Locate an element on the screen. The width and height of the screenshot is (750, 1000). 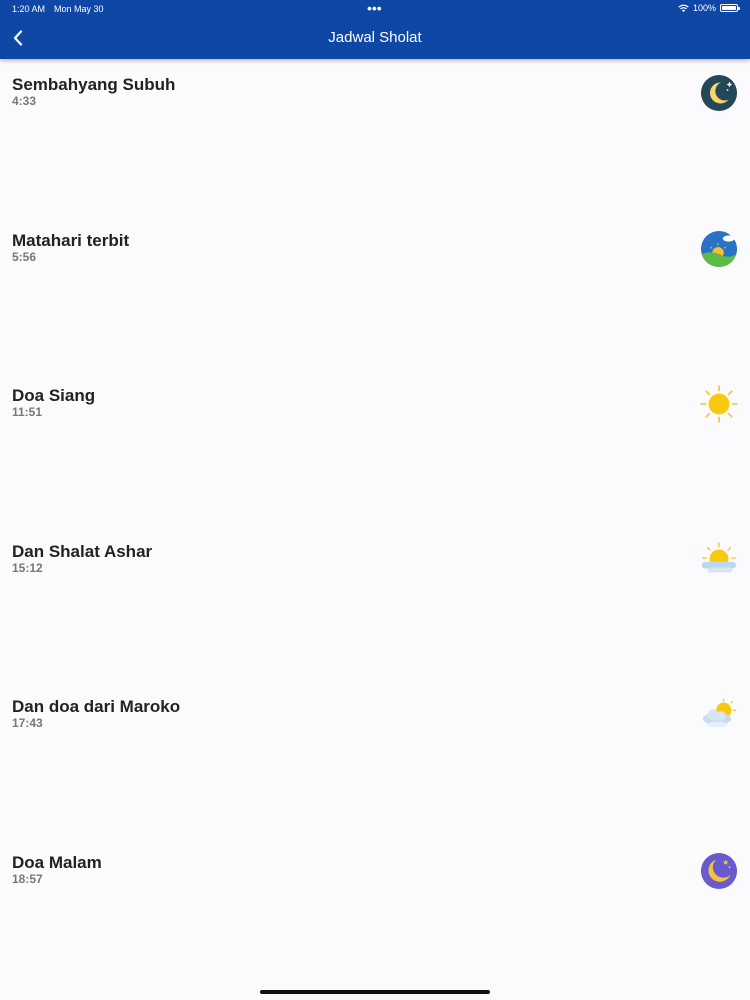
battery-percent: 100% is located at coordinates (704, 8).